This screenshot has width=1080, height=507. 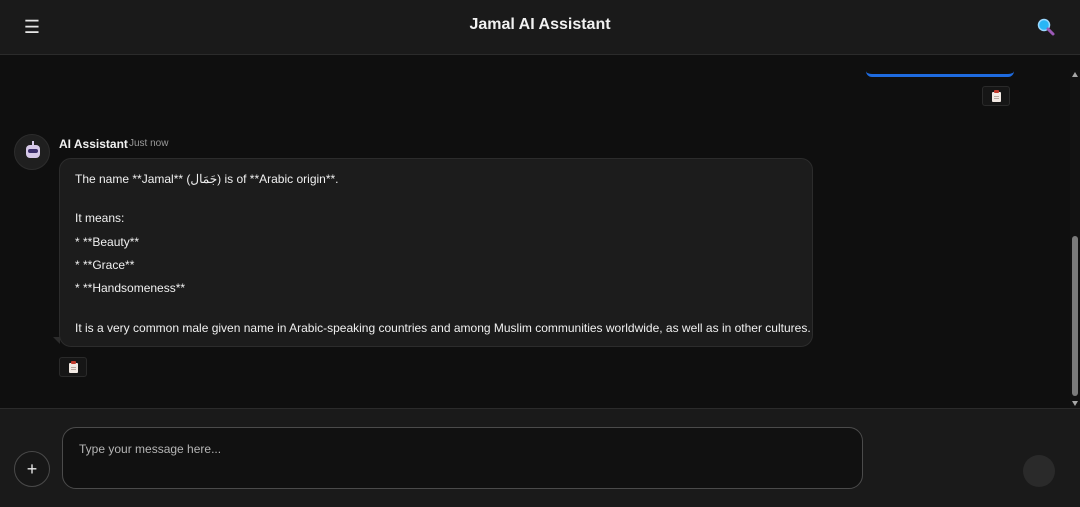 I want to click on chat-scrollbar, so click(x=1075, y=239).